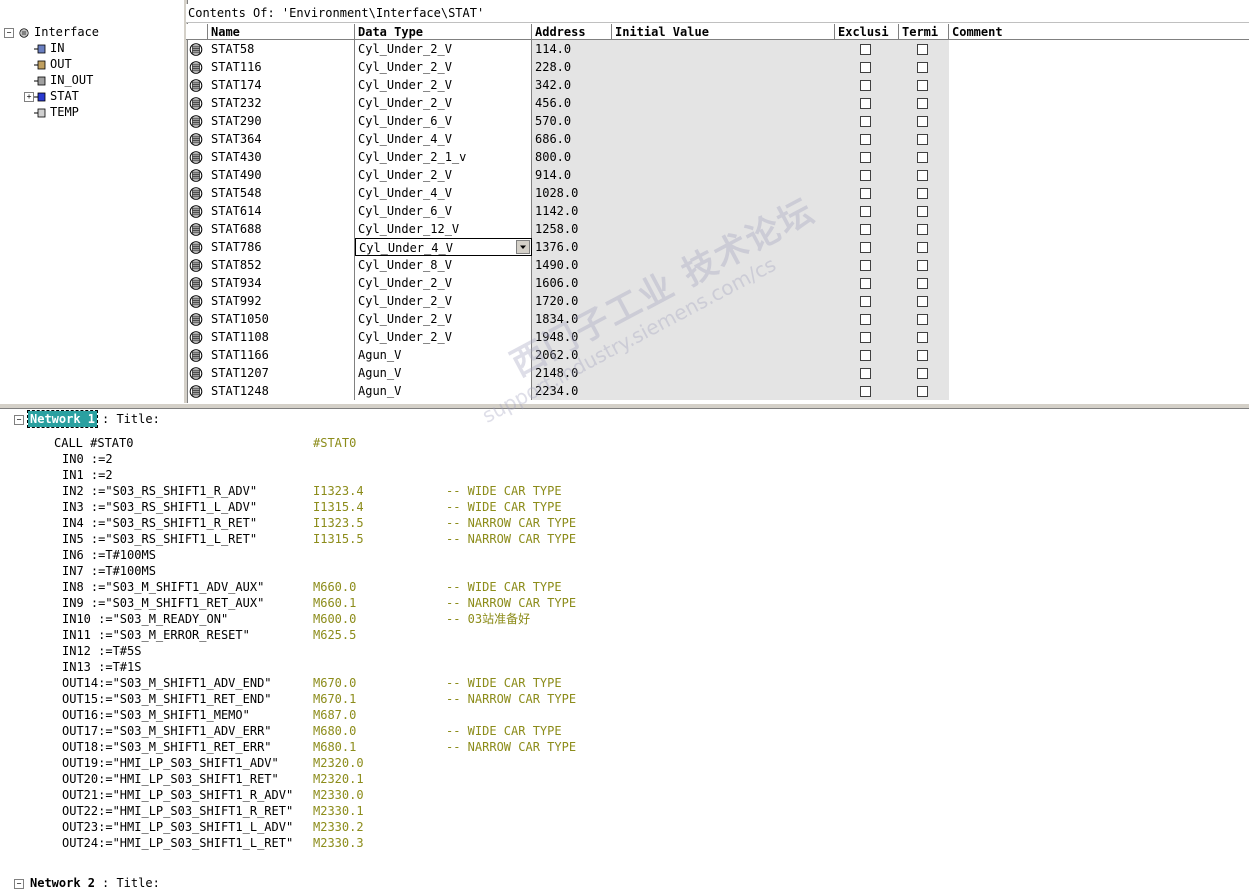  I want to click on param-assignment: IN13 :=T#1S, so click(101, 667).